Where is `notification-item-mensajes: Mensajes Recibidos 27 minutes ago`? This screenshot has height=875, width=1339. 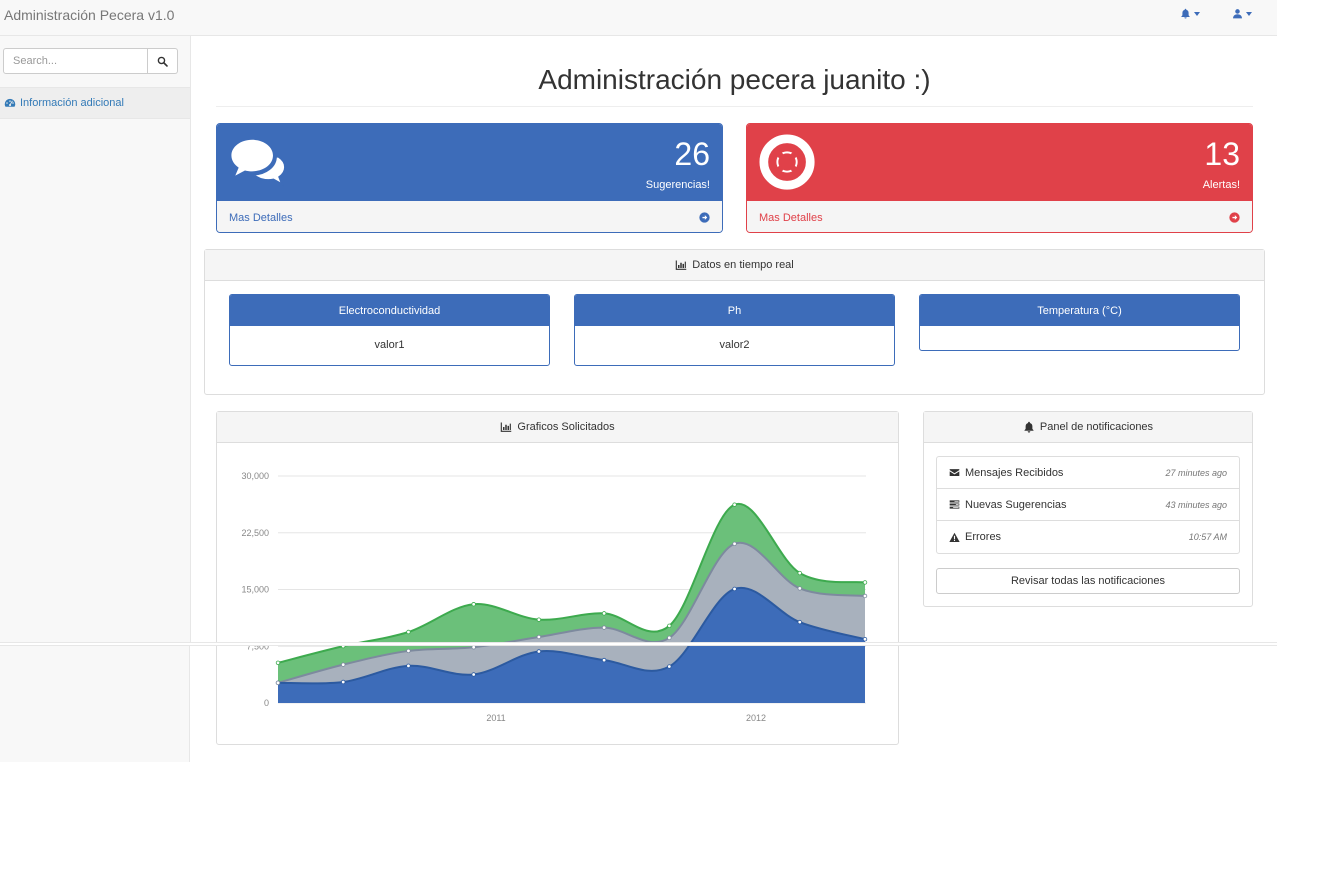 notification-item-mensajes: Mensajes Recibidos 27 minutes ago is located at coordinates (1088, 473).